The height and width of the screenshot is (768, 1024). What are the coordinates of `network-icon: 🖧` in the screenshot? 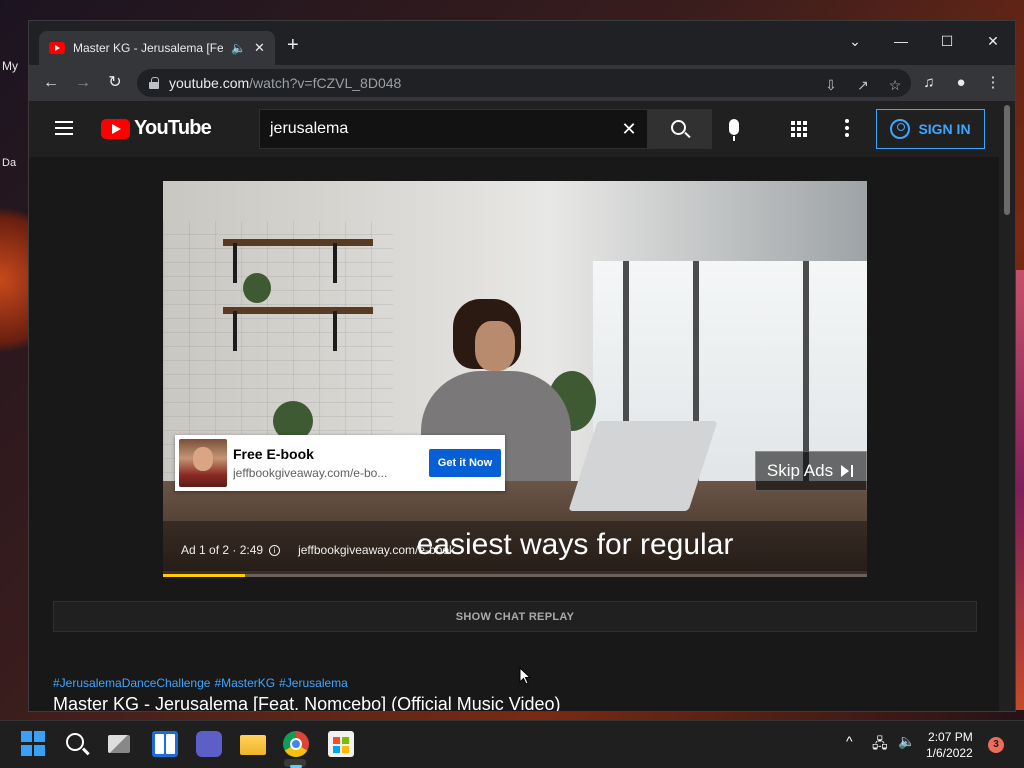 It's located at (880, 745).